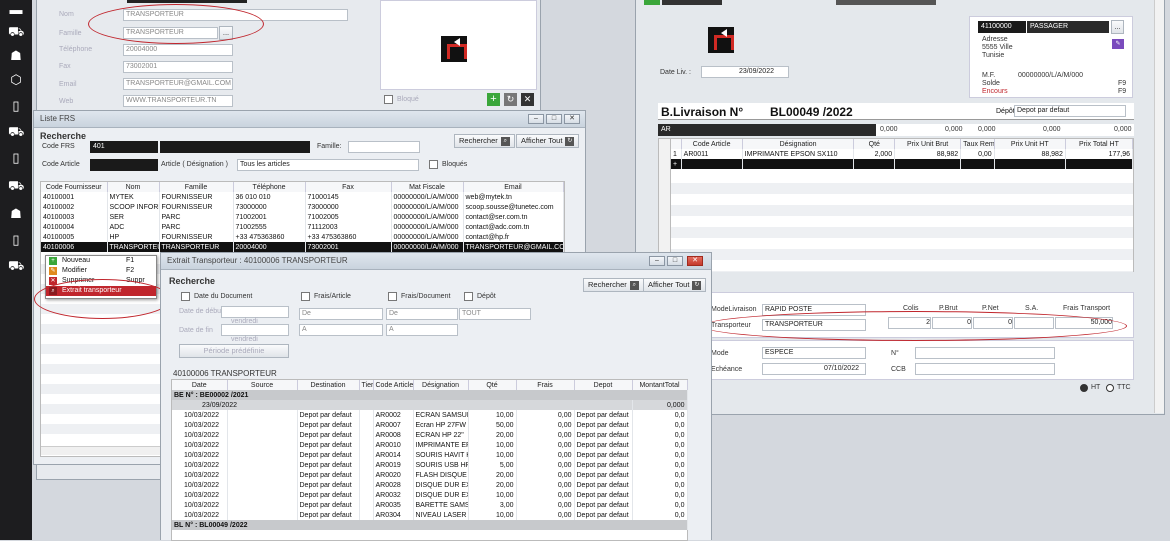  What do you see at coordinates (133, 187) in the screenshot?
I see `col-nom: Nom` at bounding box center [133, 187].